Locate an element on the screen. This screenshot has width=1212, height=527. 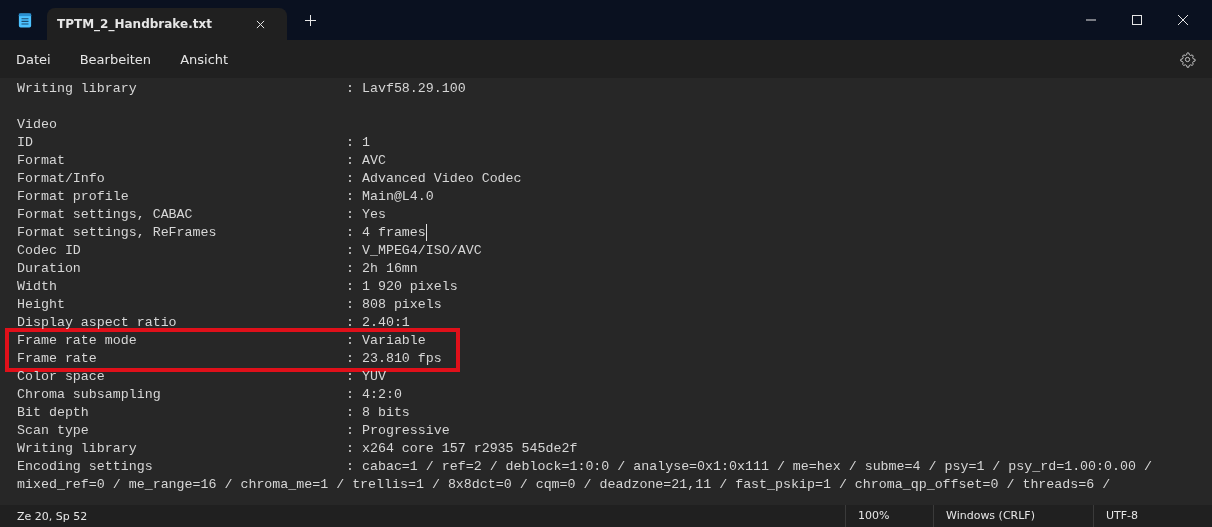
field-label: Format/Info is located at coordinates (61, 179).